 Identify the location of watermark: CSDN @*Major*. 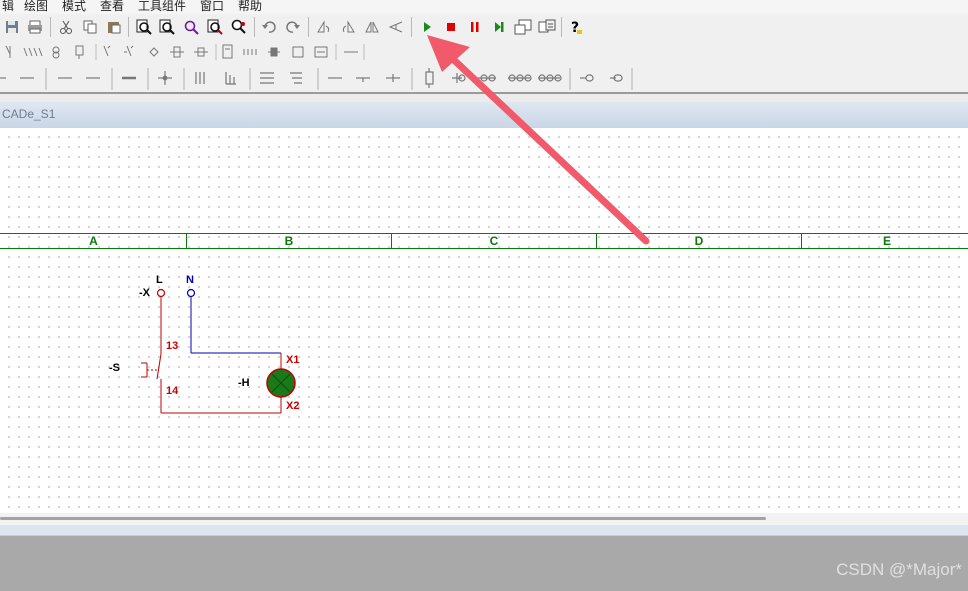
(899, 569).